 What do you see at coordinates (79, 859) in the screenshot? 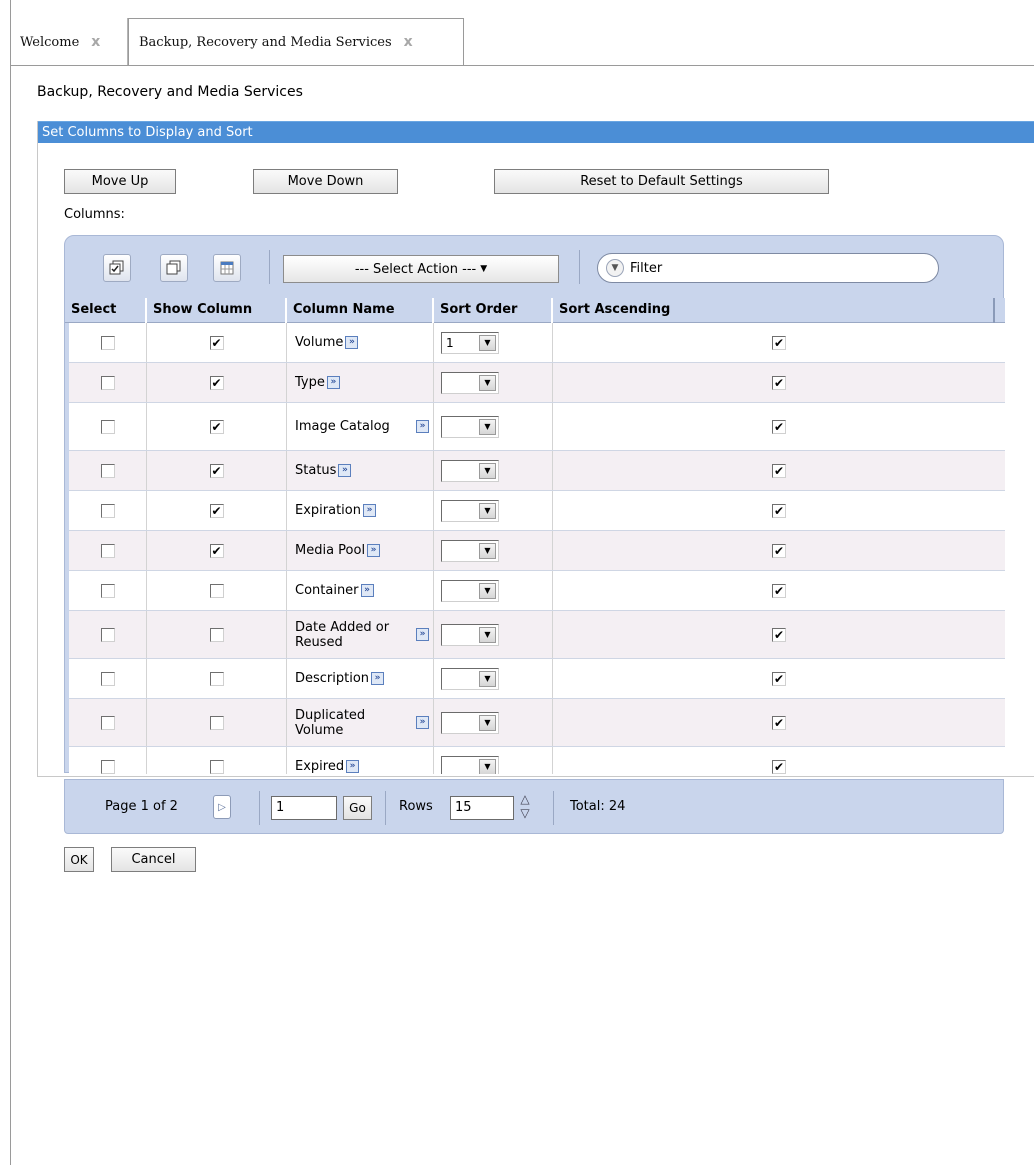
I see `ok-button: OK` at bounding box center [79, 859].